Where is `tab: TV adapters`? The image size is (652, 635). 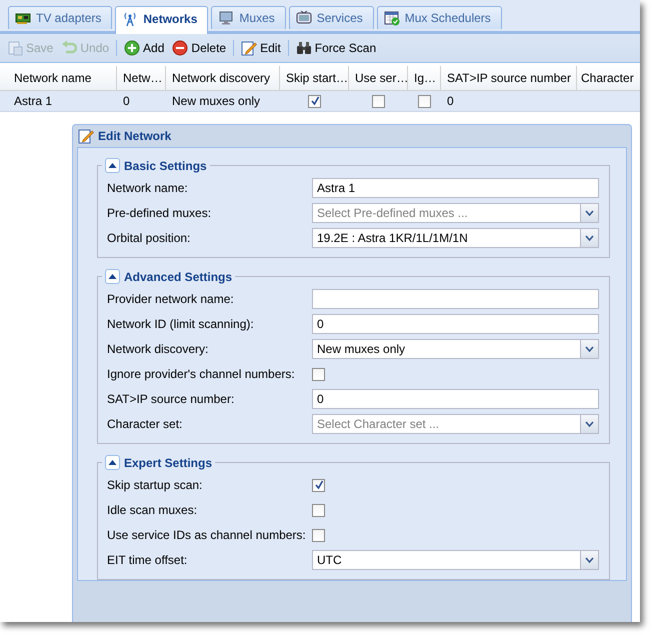
tab: TV adapters is located at coordinates (60, 17).